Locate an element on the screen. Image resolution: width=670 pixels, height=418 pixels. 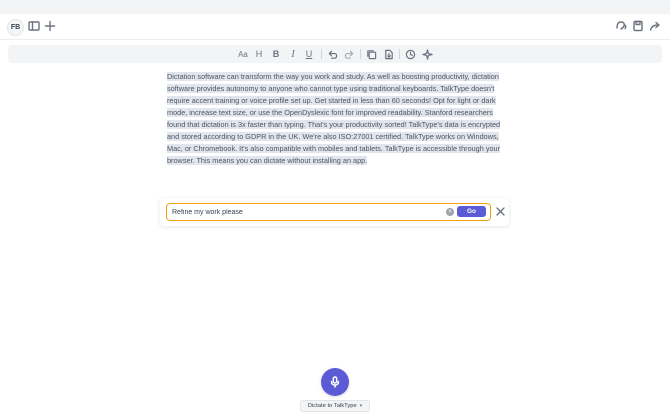
history-icon is located at coordinates (410, 54).